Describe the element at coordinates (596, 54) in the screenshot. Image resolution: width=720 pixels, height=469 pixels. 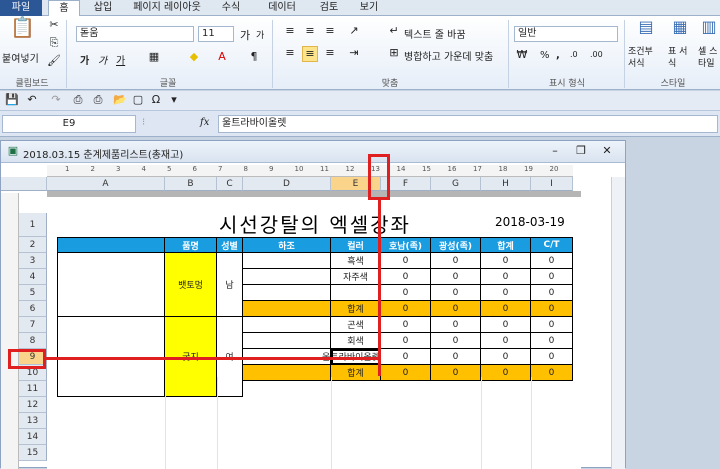
I see `decrease-decimal-button: .00` at that location.